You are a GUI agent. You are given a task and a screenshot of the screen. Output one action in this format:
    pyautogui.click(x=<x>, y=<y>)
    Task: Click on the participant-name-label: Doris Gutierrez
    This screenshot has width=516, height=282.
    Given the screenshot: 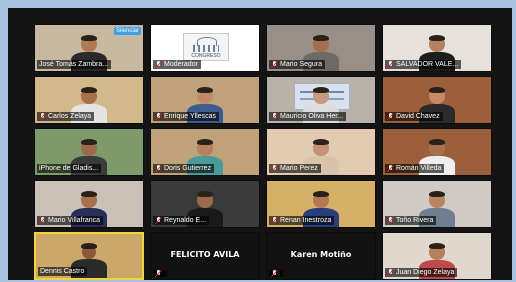 What is the action you would take?
    pyautogui.click(x=184, y=168)
    